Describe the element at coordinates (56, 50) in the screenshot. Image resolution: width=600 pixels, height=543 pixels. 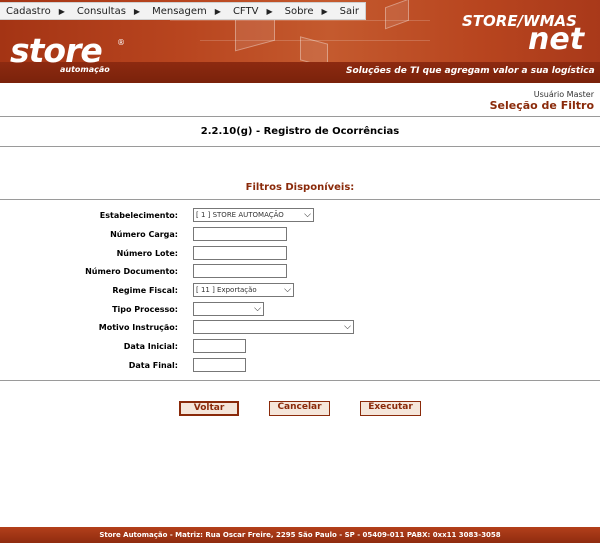
I see `store-logo: store` at that location.